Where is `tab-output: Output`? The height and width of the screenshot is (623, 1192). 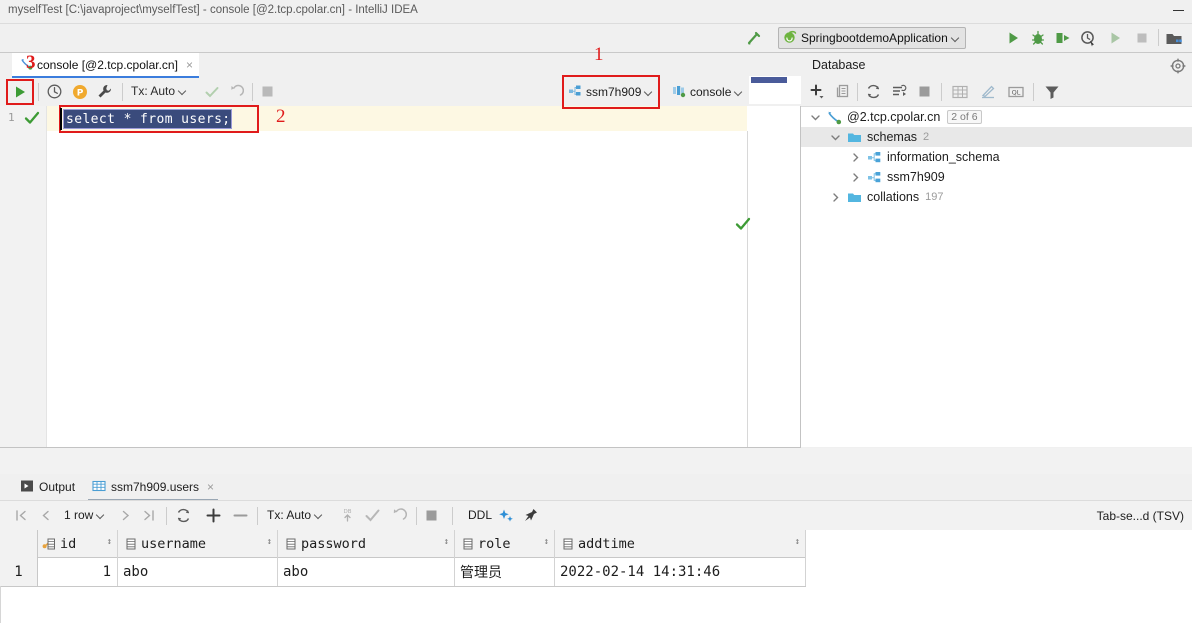 tab-output: Output is located at coordinates (47, 487).